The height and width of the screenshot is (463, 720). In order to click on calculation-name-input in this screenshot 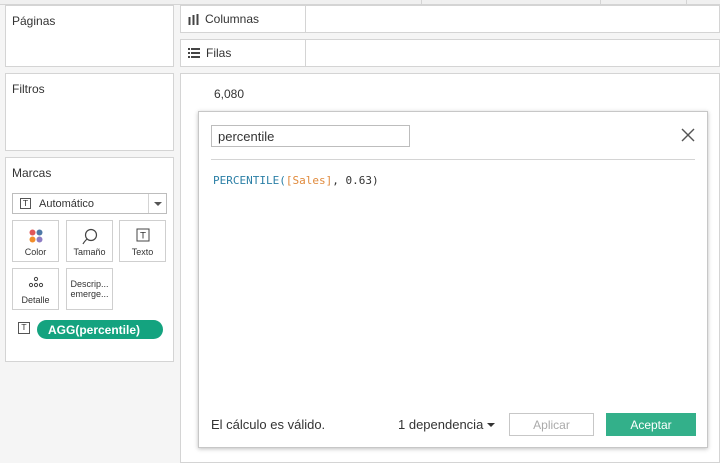, I will do `click(310, 136)`.